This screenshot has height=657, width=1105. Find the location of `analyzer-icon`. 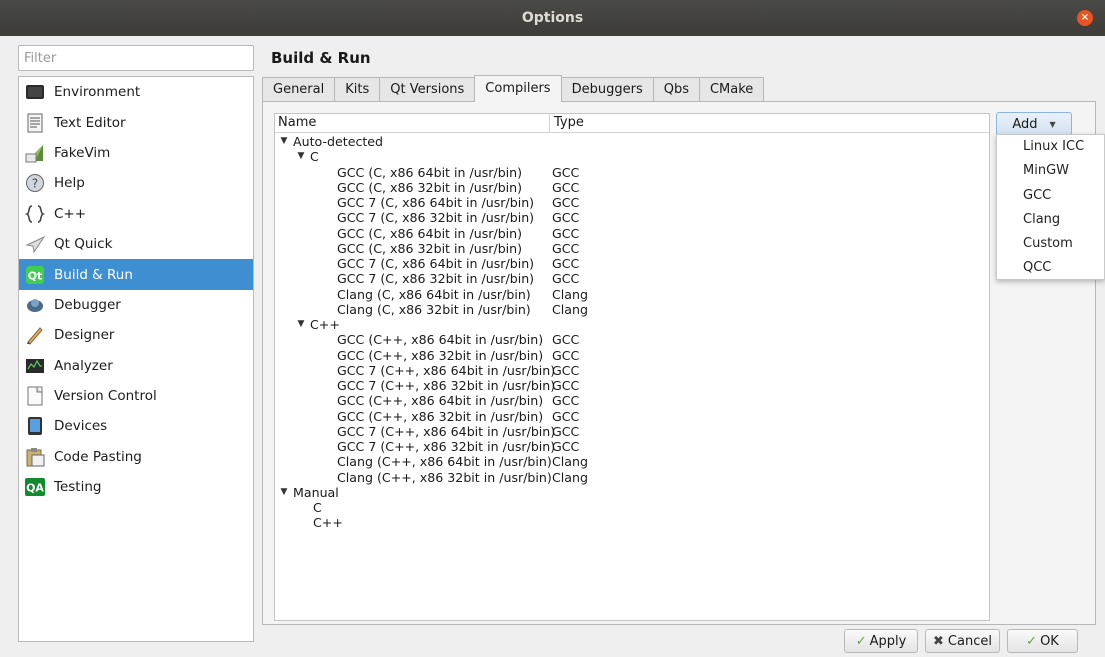

analyzer-icon is located at coordinates (35, 366).